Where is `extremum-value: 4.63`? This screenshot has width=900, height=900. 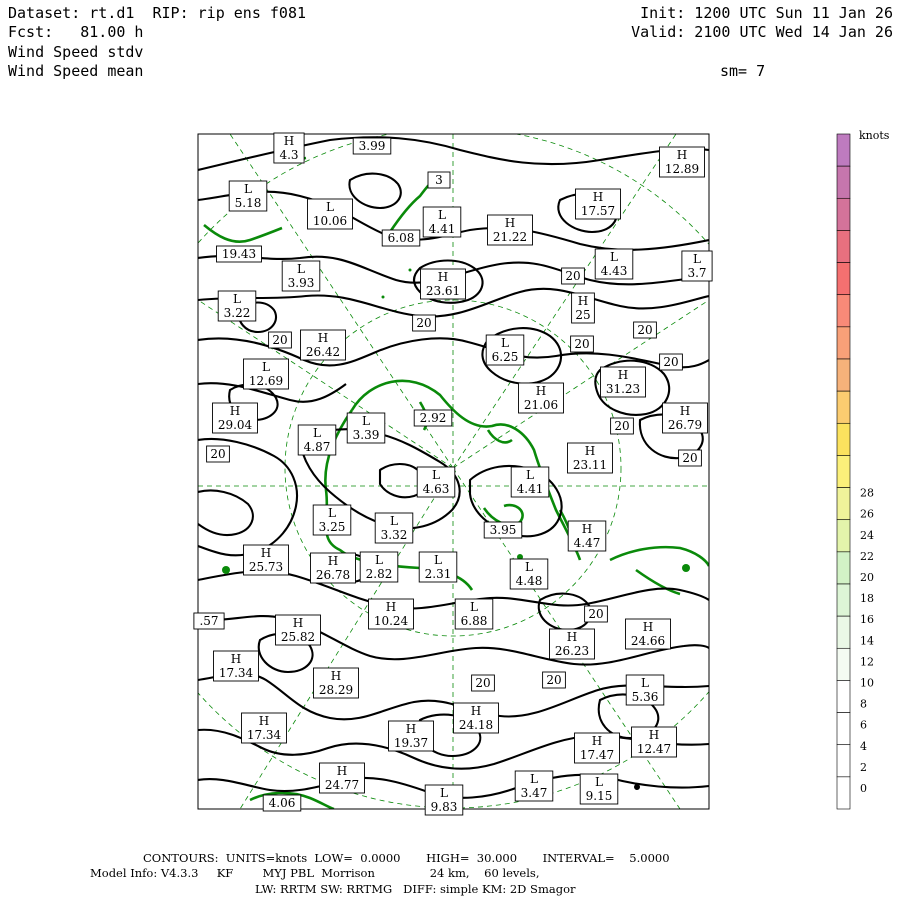
extremum-value: 4.63 is located at coordinates (436, 489).